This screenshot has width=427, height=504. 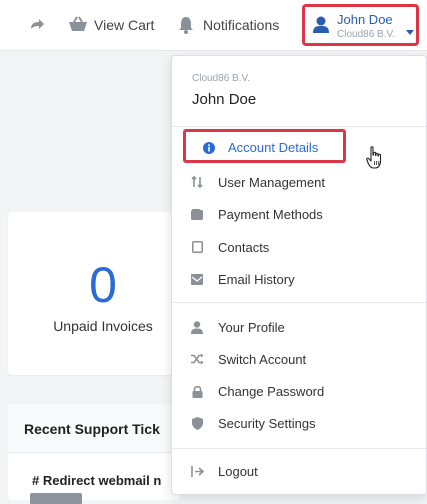 I want to click on menu-item-label: Email History, so click(x=256, y=279).